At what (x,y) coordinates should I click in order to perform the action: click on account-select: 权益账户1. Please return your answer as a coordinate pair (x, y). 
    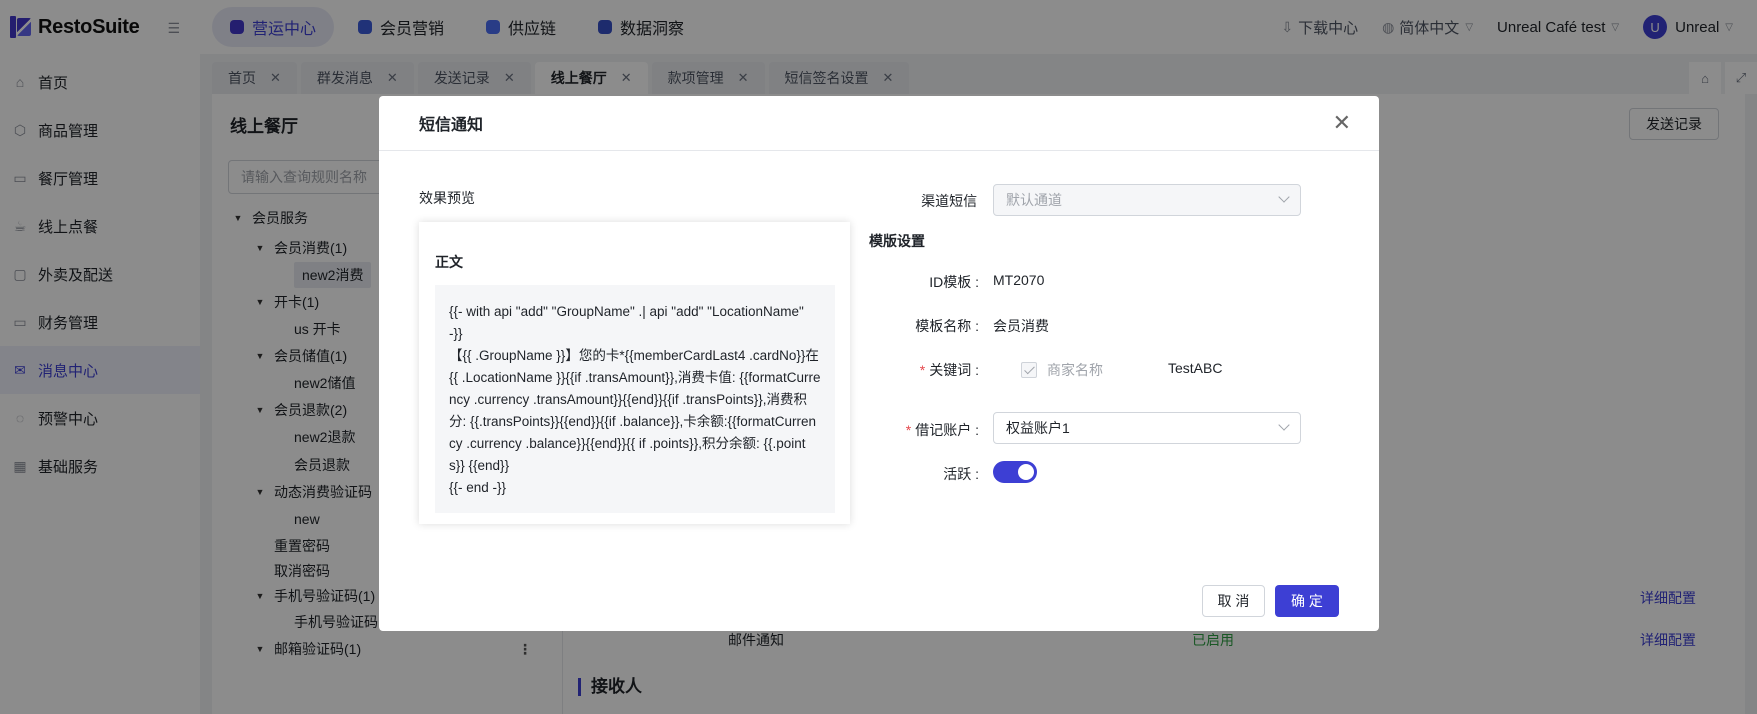
    Looking at the image, I should click on (1147, 428).